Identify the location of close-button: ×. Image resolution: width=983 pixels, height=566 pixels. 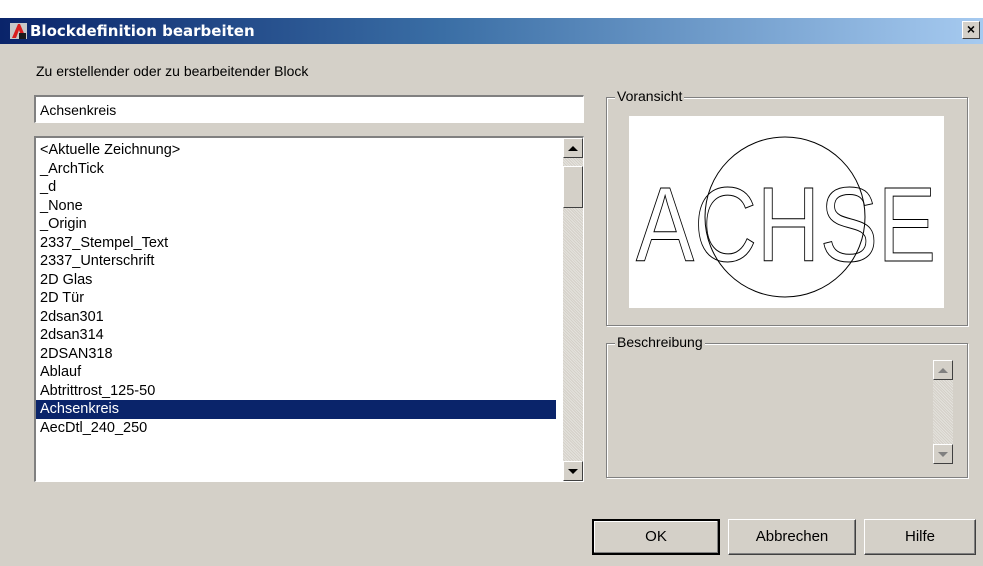
(971, 30).